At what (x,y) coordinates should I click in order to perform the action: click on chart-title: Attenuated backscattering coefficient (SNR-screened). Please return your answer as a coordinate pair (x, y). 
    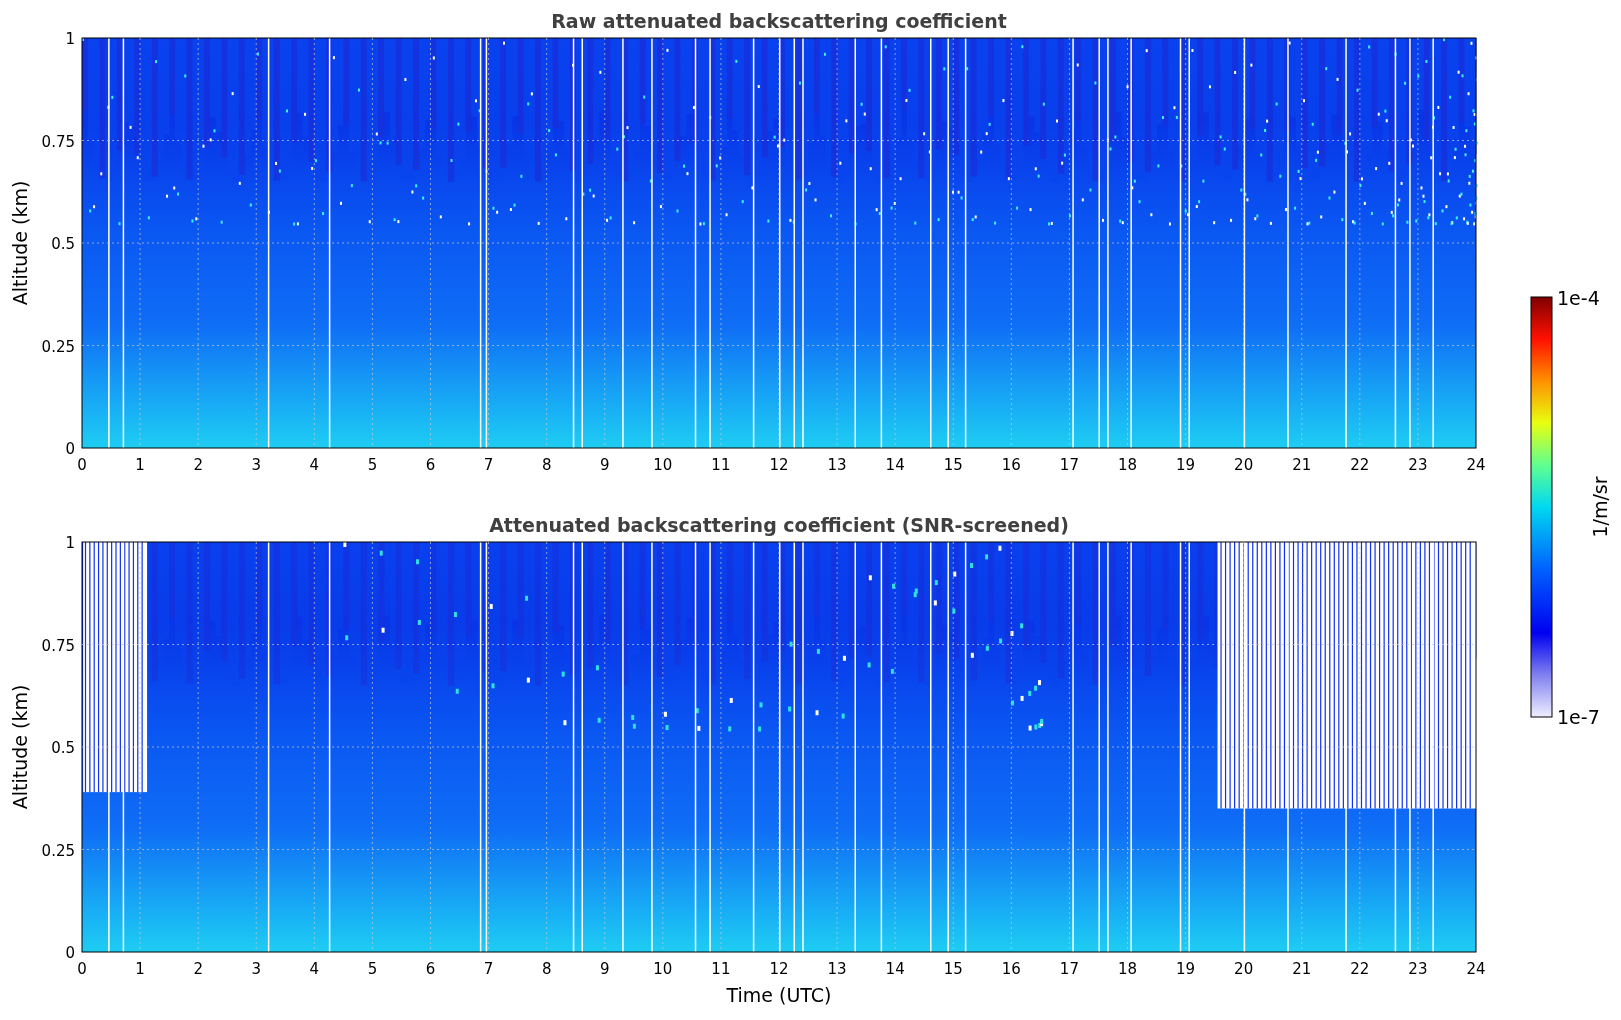
    Looking at the image, I should click on (779, 525).